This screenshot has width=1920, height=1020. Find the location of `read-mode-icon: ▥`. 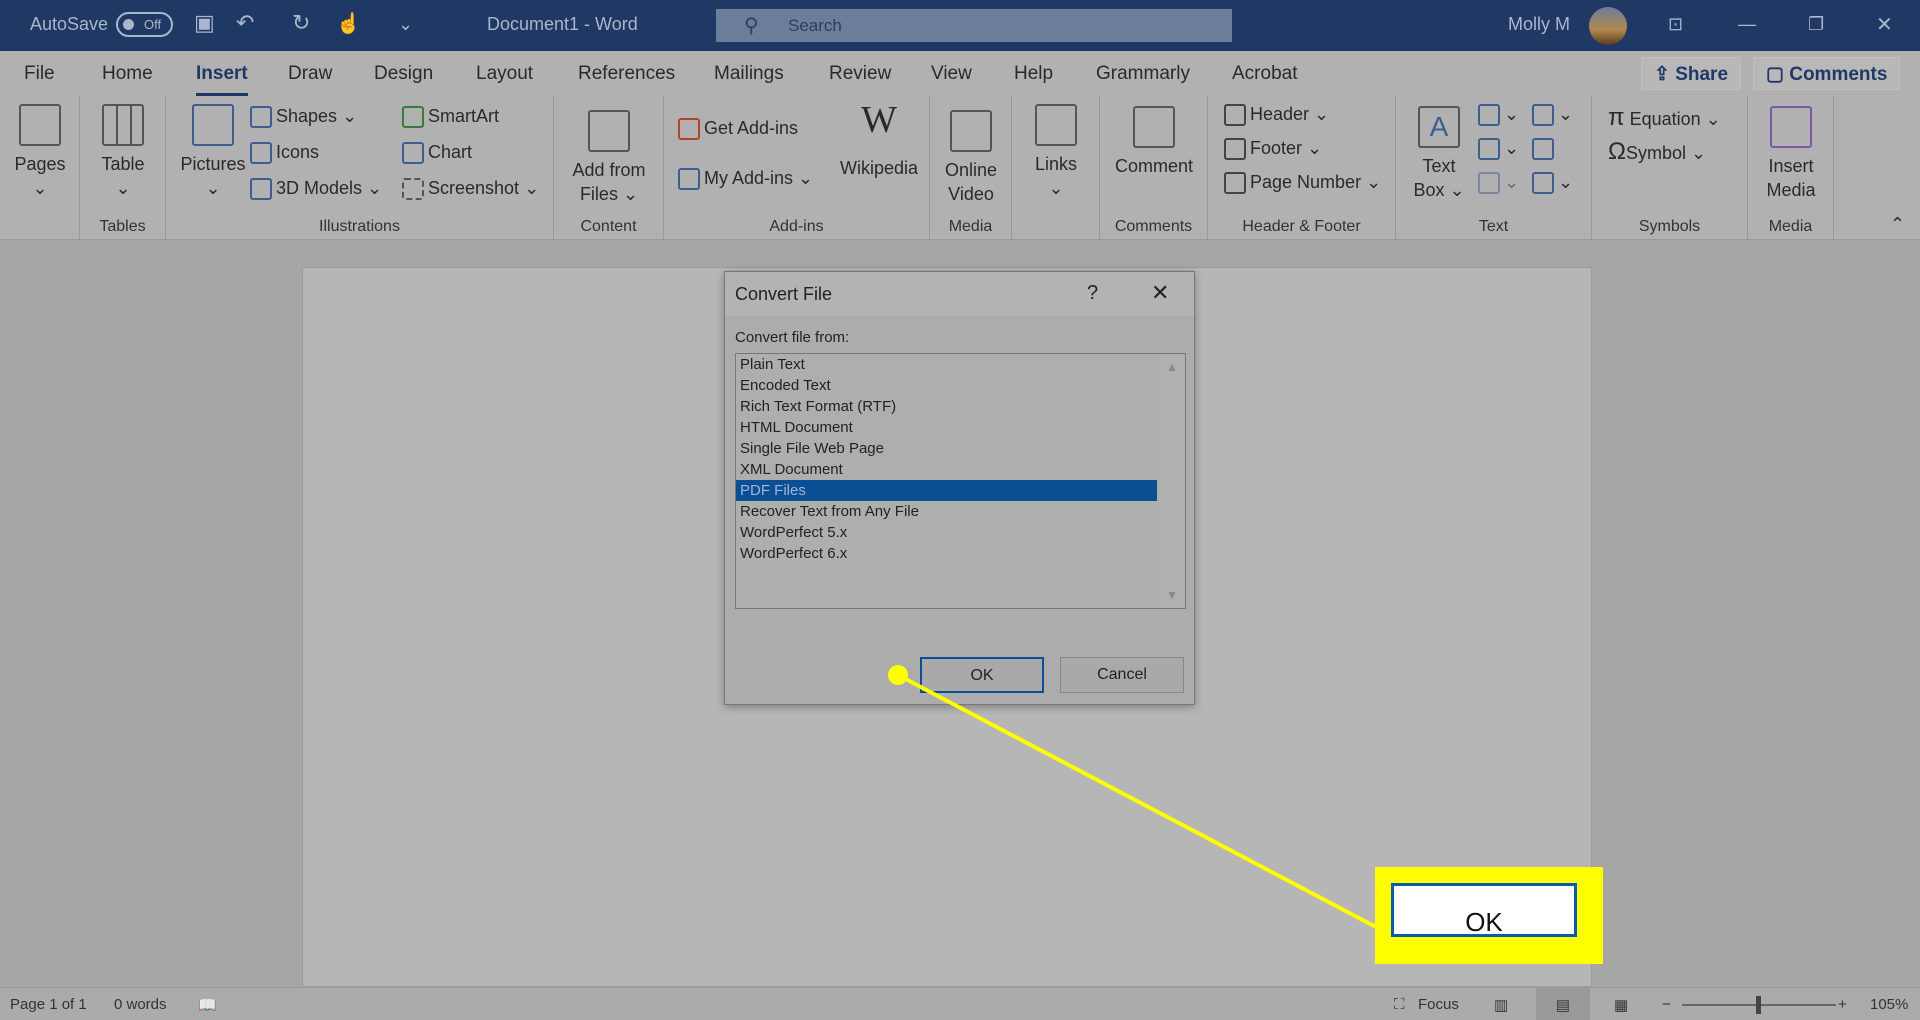

read-mode-icon: ▥ is located at coordinates (1501, 1005).